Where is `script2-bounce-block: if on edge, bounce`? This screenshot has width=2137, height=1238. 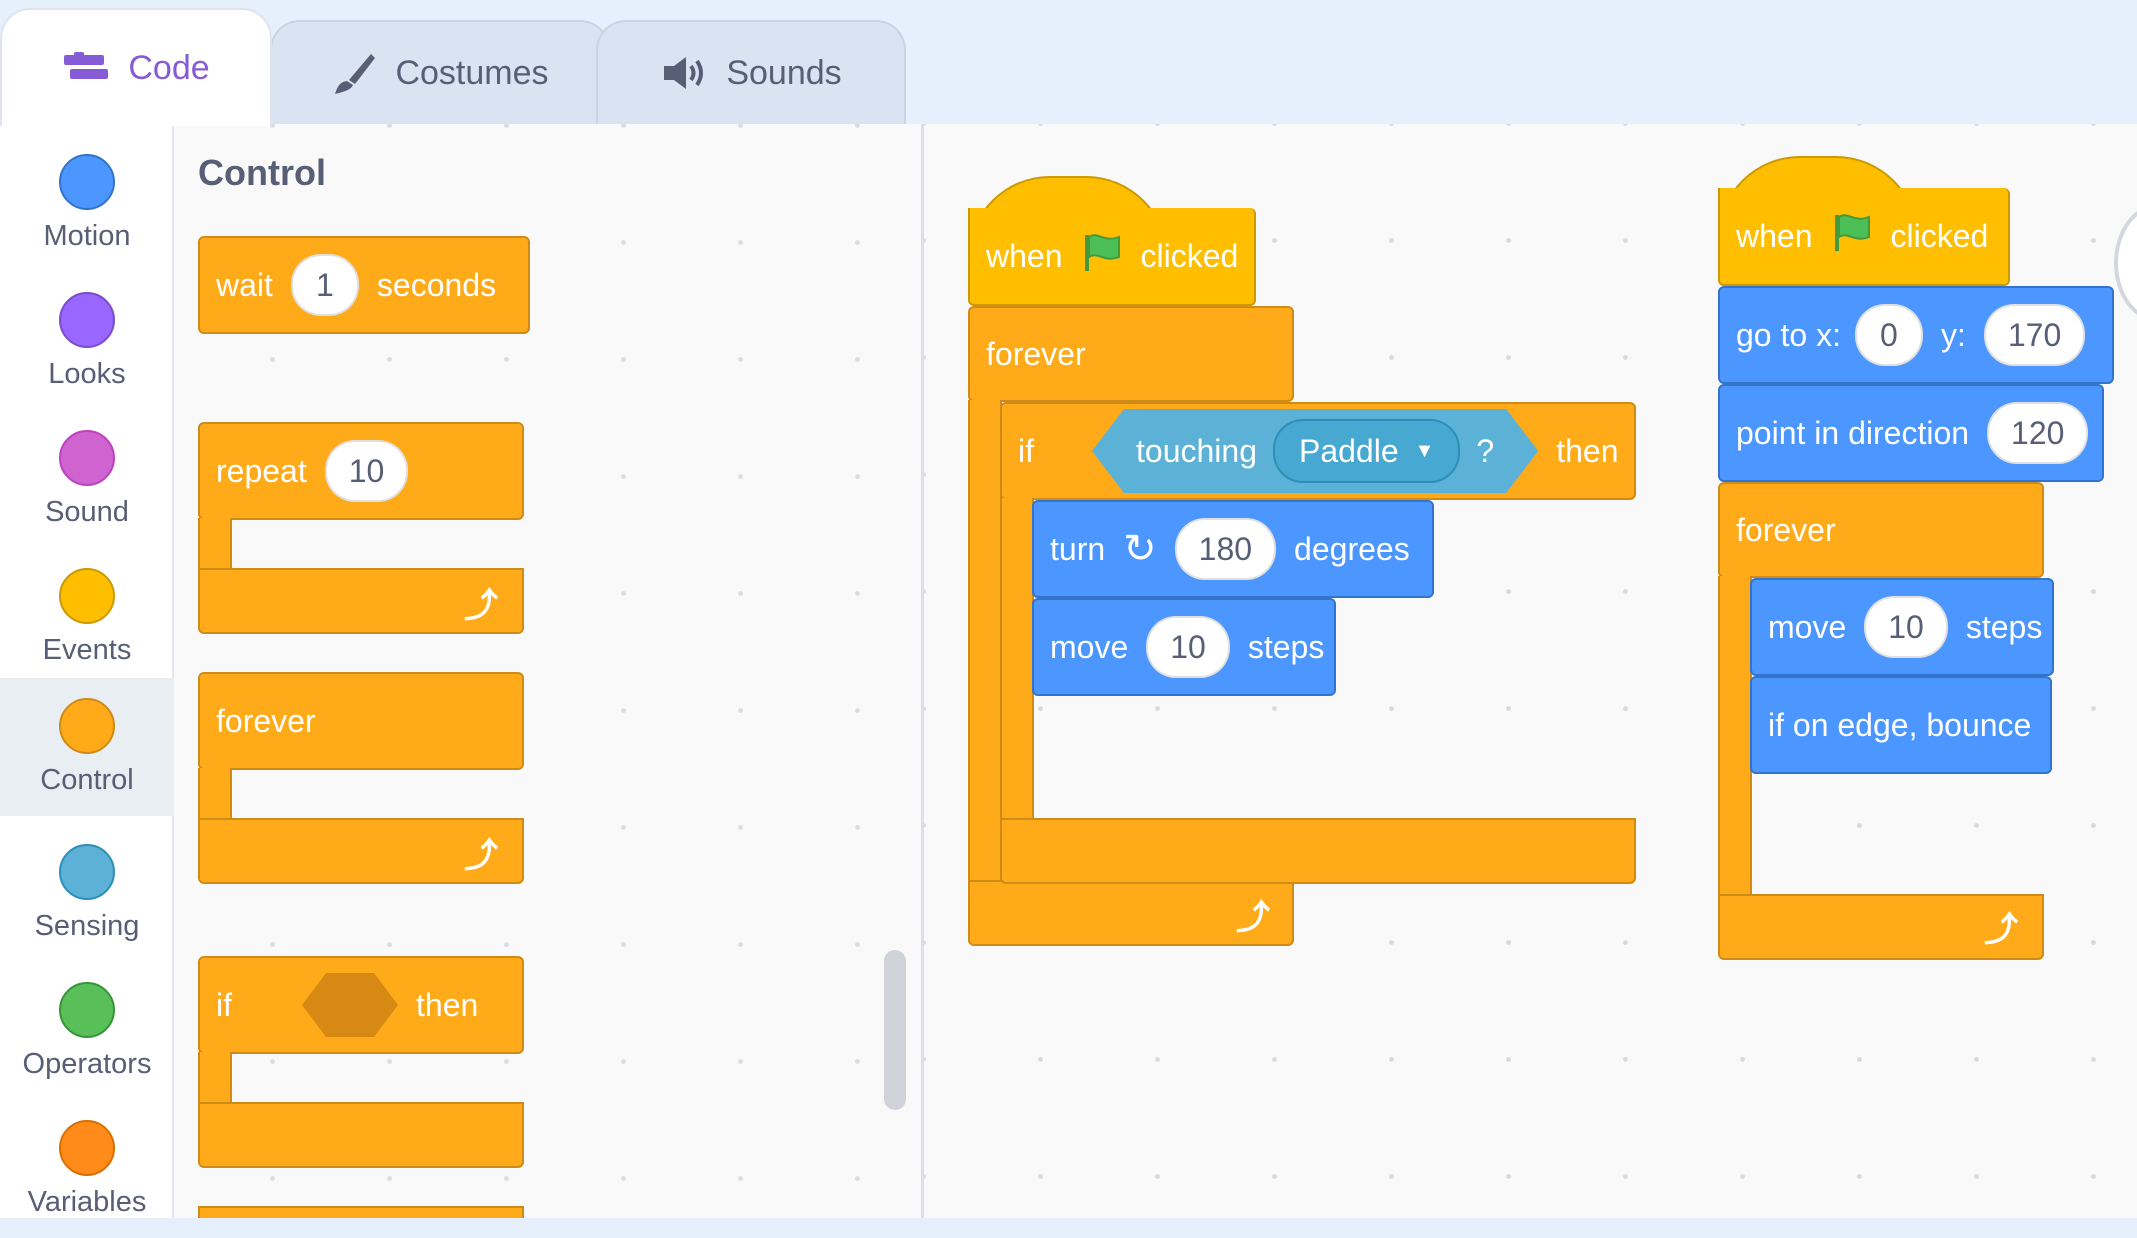 script2-bounce-block: if on edge, bounce is located at coordinates (1901, 725).